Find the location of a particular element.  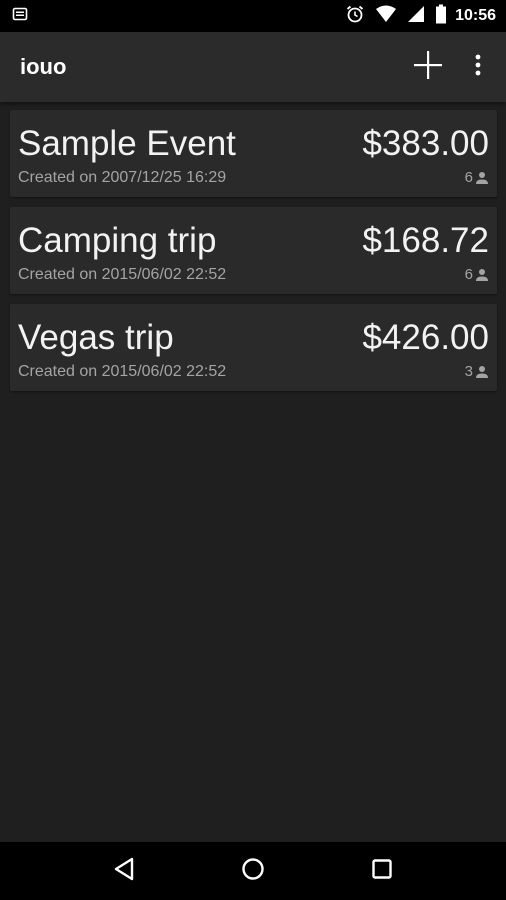

people-count-value: 3 is located at coordinates (468, 371).